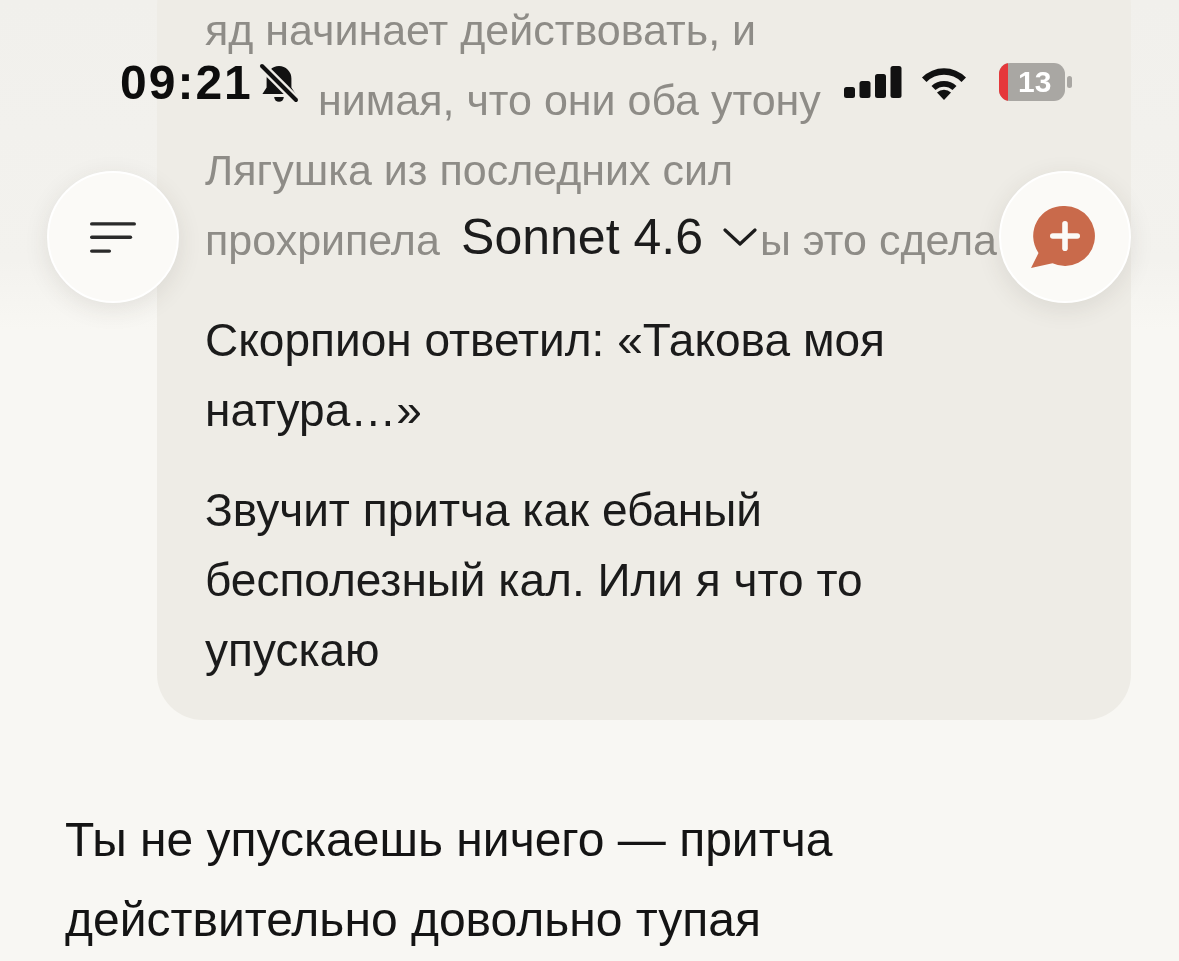 Image resolution: width=1179 pixels, height=961 pixels. I want to click on battery-icon, so click(1036, 82).